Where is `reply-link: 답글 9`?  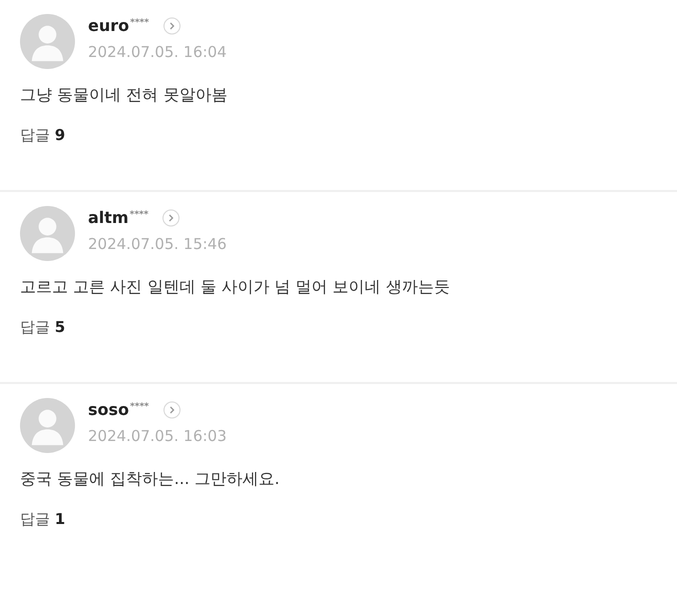
reply-link: 답글 9 is located at coordinates (43, 135).